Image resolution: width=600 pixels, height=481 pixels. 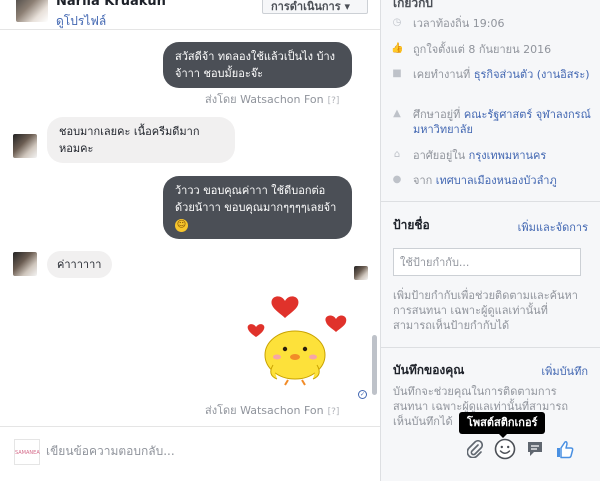 I want to click on from-prefix: จาก, so click(x=424, y=180).